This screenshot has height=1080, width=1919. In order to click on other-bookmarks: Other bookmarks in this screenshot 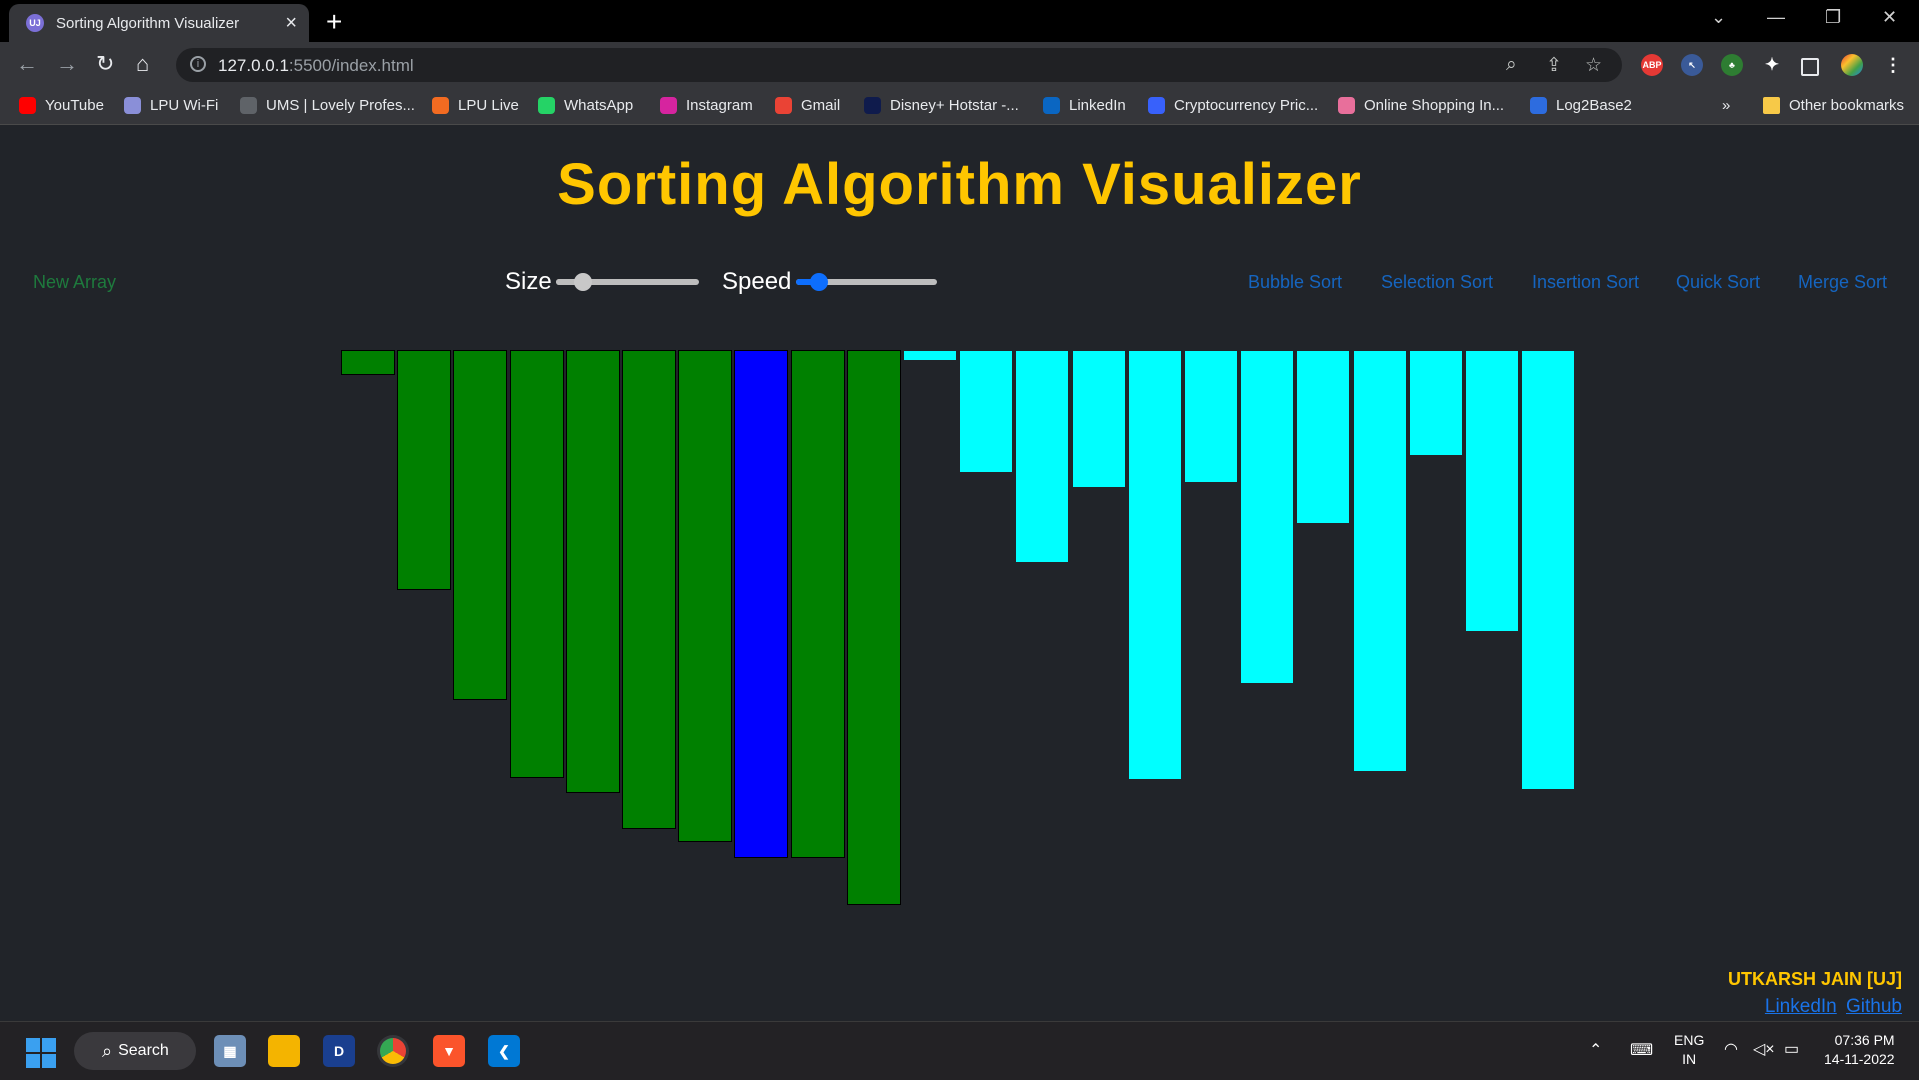, I will do `click(1833, 105)`.